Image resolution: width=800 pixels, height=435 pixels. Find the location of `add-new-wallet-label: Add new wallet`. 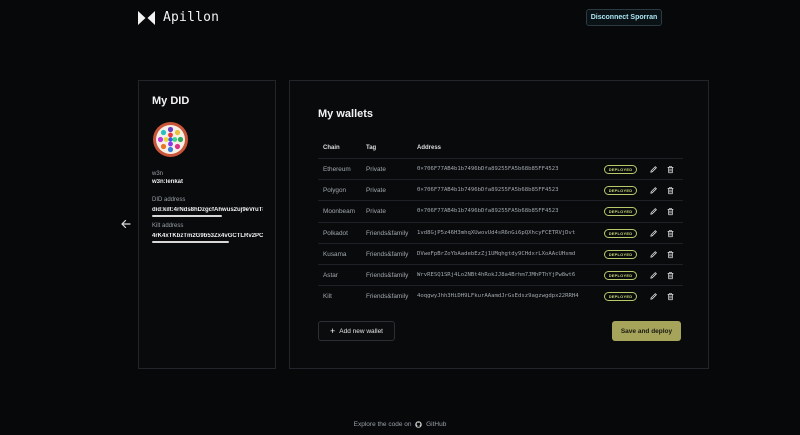

add-new-wallet-label: Add new wallet is located at coordinates (361, 331).